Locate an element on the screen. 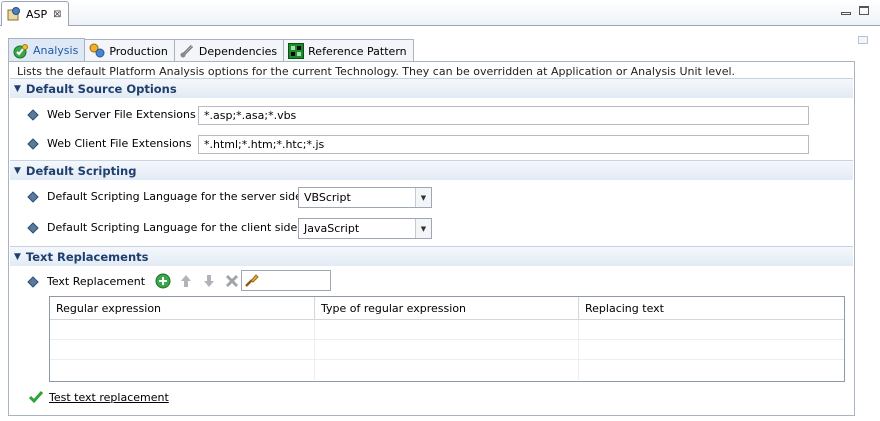 This screenshot has width=880, height=421. tab-production: Production is located at coordinates (129, 50).